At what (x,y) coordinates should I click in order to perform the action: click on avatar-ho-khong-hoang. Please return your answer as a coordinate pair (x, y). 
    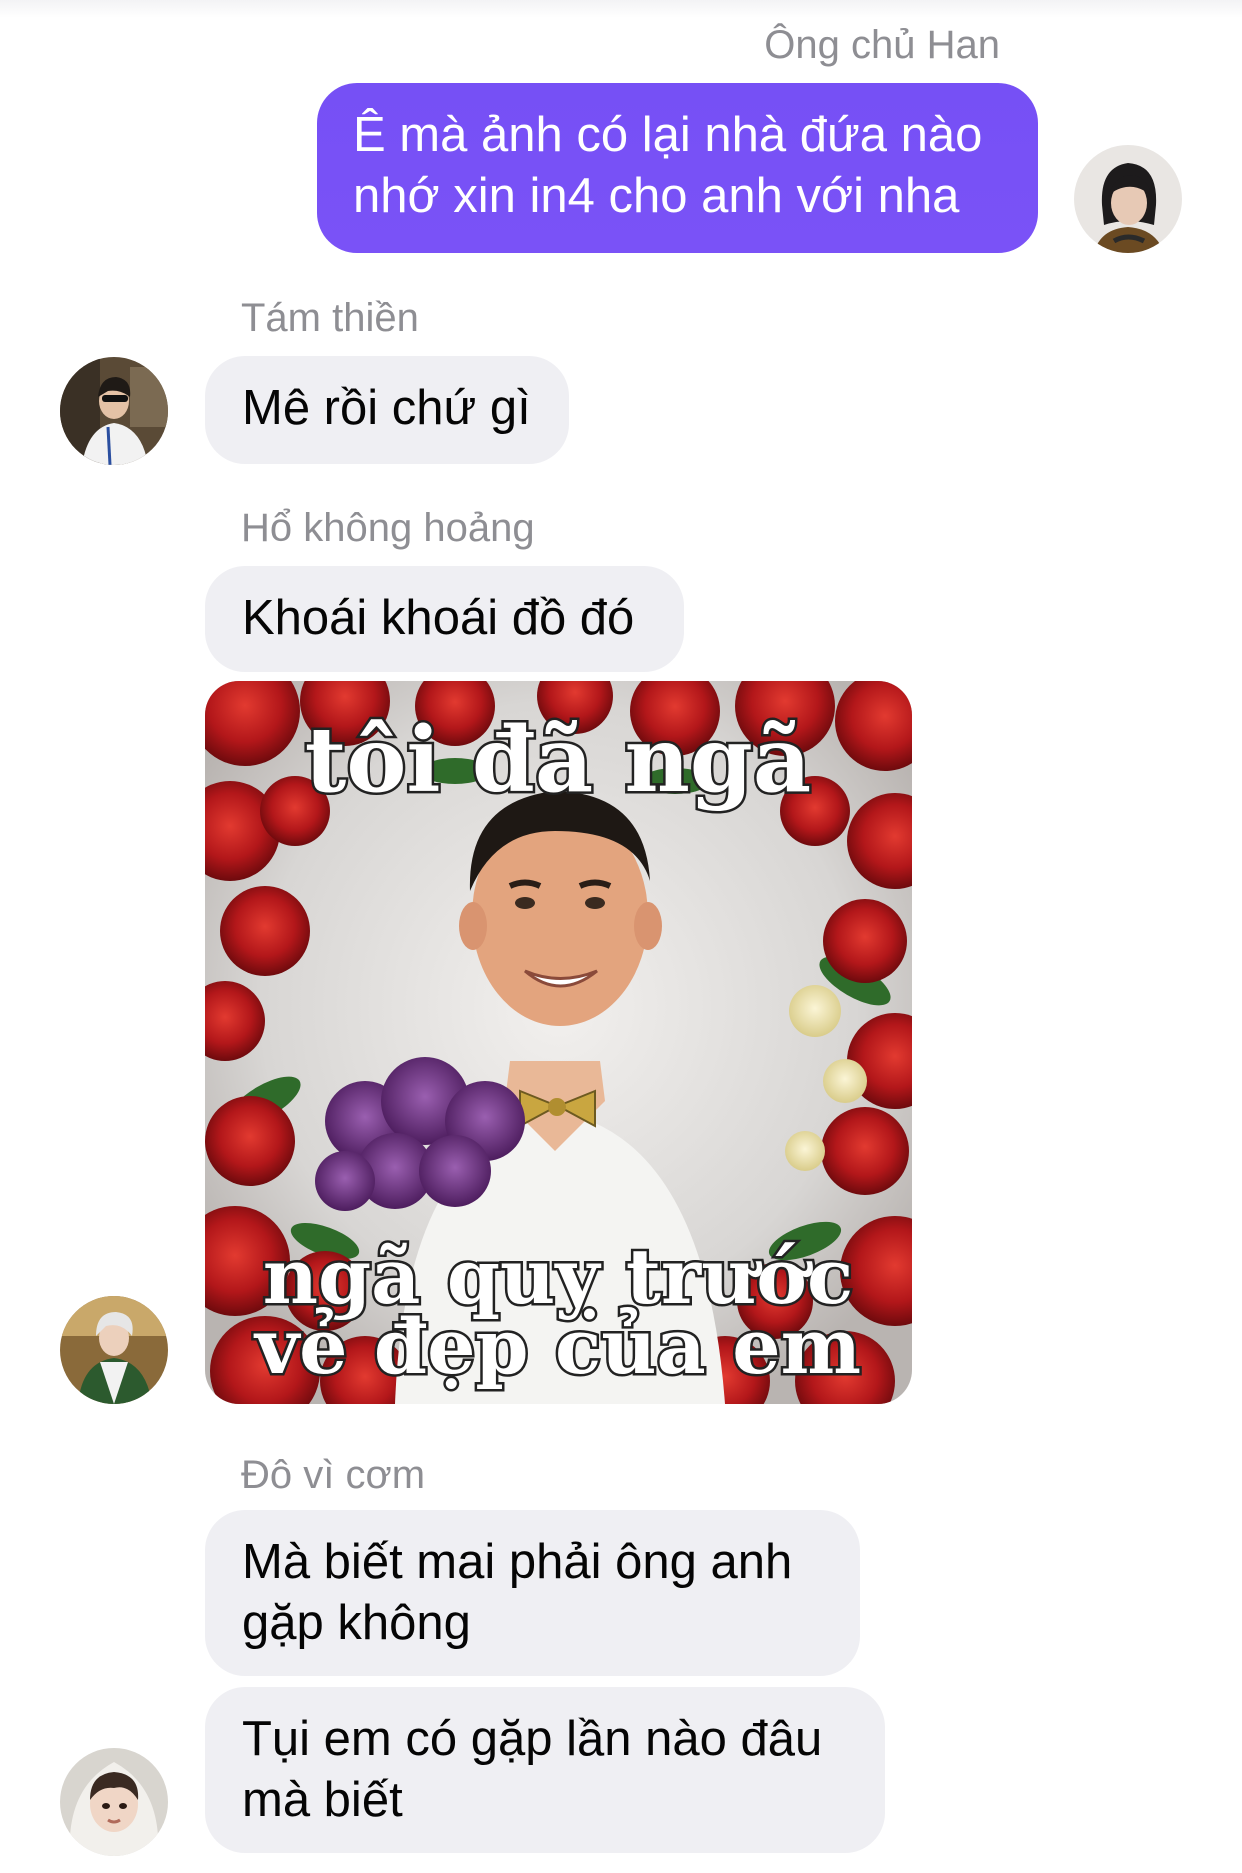
    Looking at the image, I should click on (114, 1350).